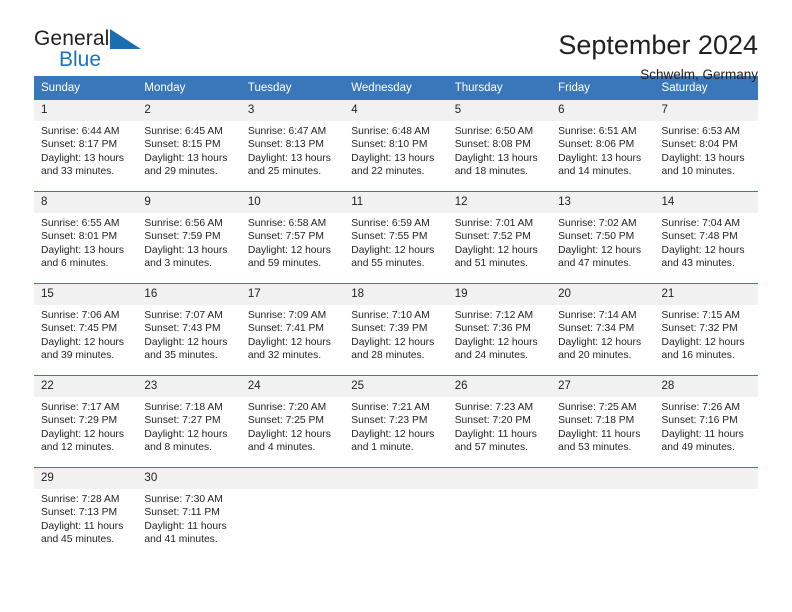 This screenshot has width=792, height=612. I want to click on sunrise-text: Sunrise: 7:01 AM, so click(494, 223).